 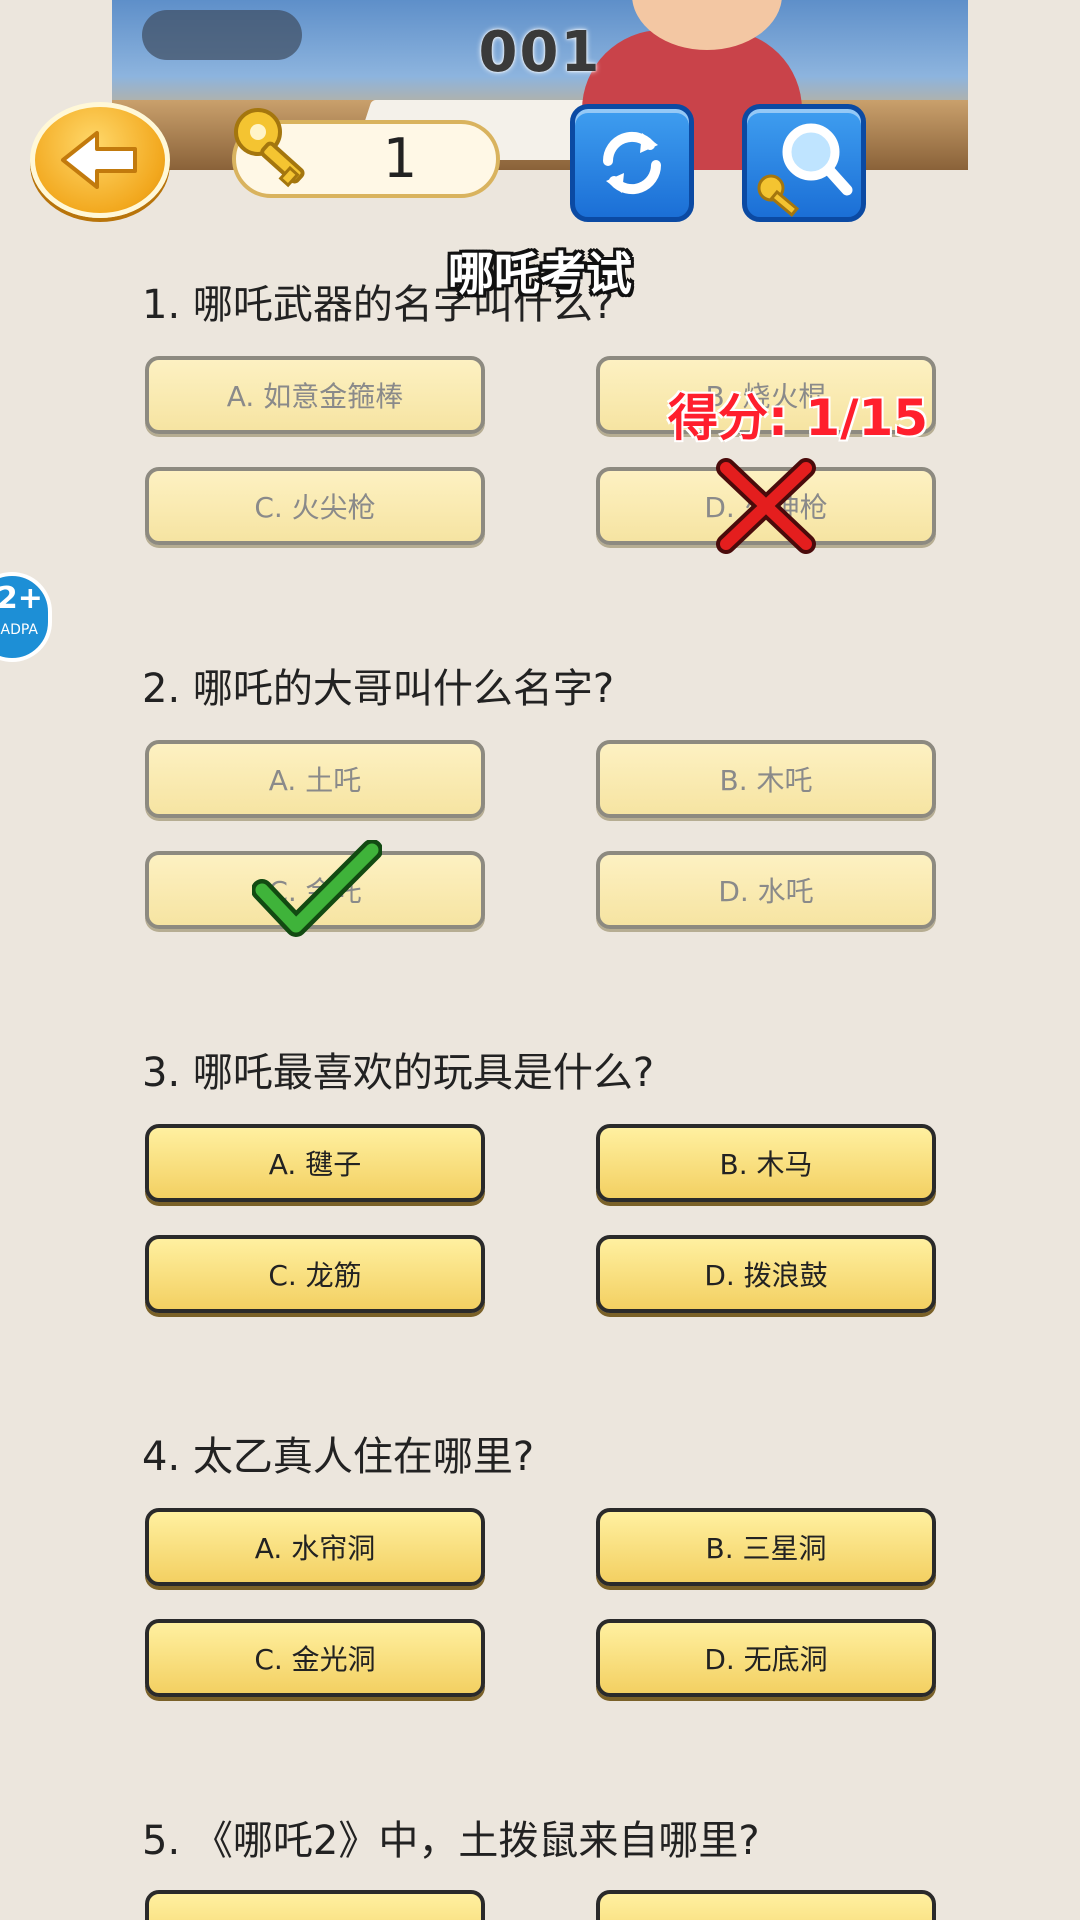 I want to click on q4-option-d: D. 无底洞, so click(x=766, y=1658).